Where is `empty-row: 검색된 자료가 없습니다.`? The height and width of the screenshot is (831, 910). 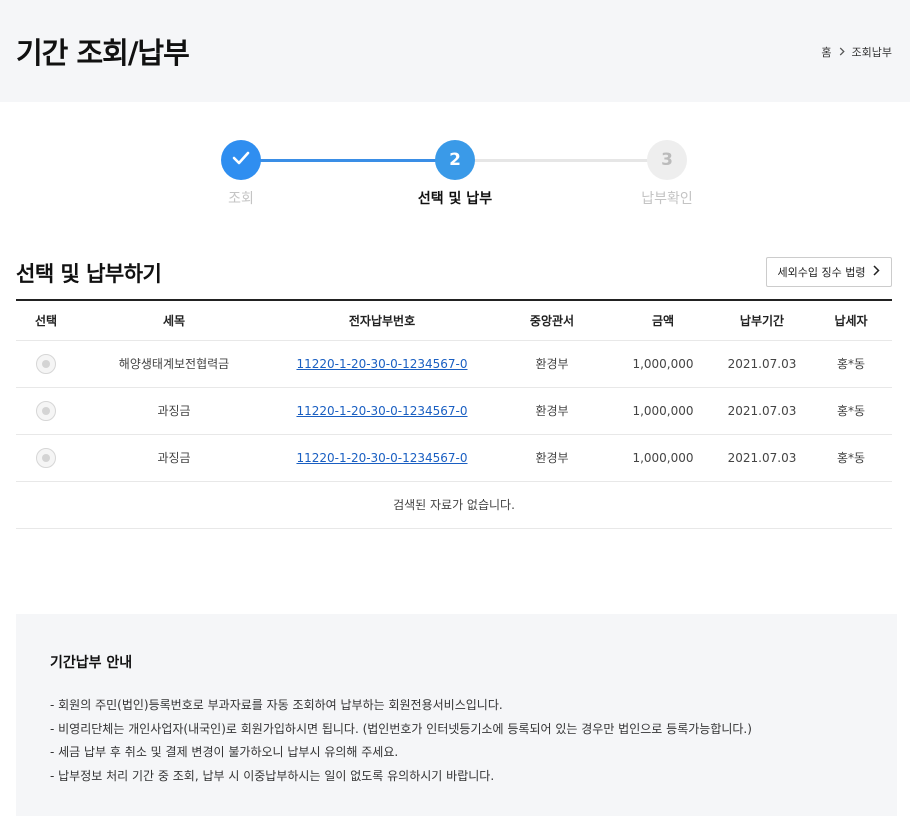 empty-row: 검색된 자료가 없습니다. is located at coordinates (454, 505).